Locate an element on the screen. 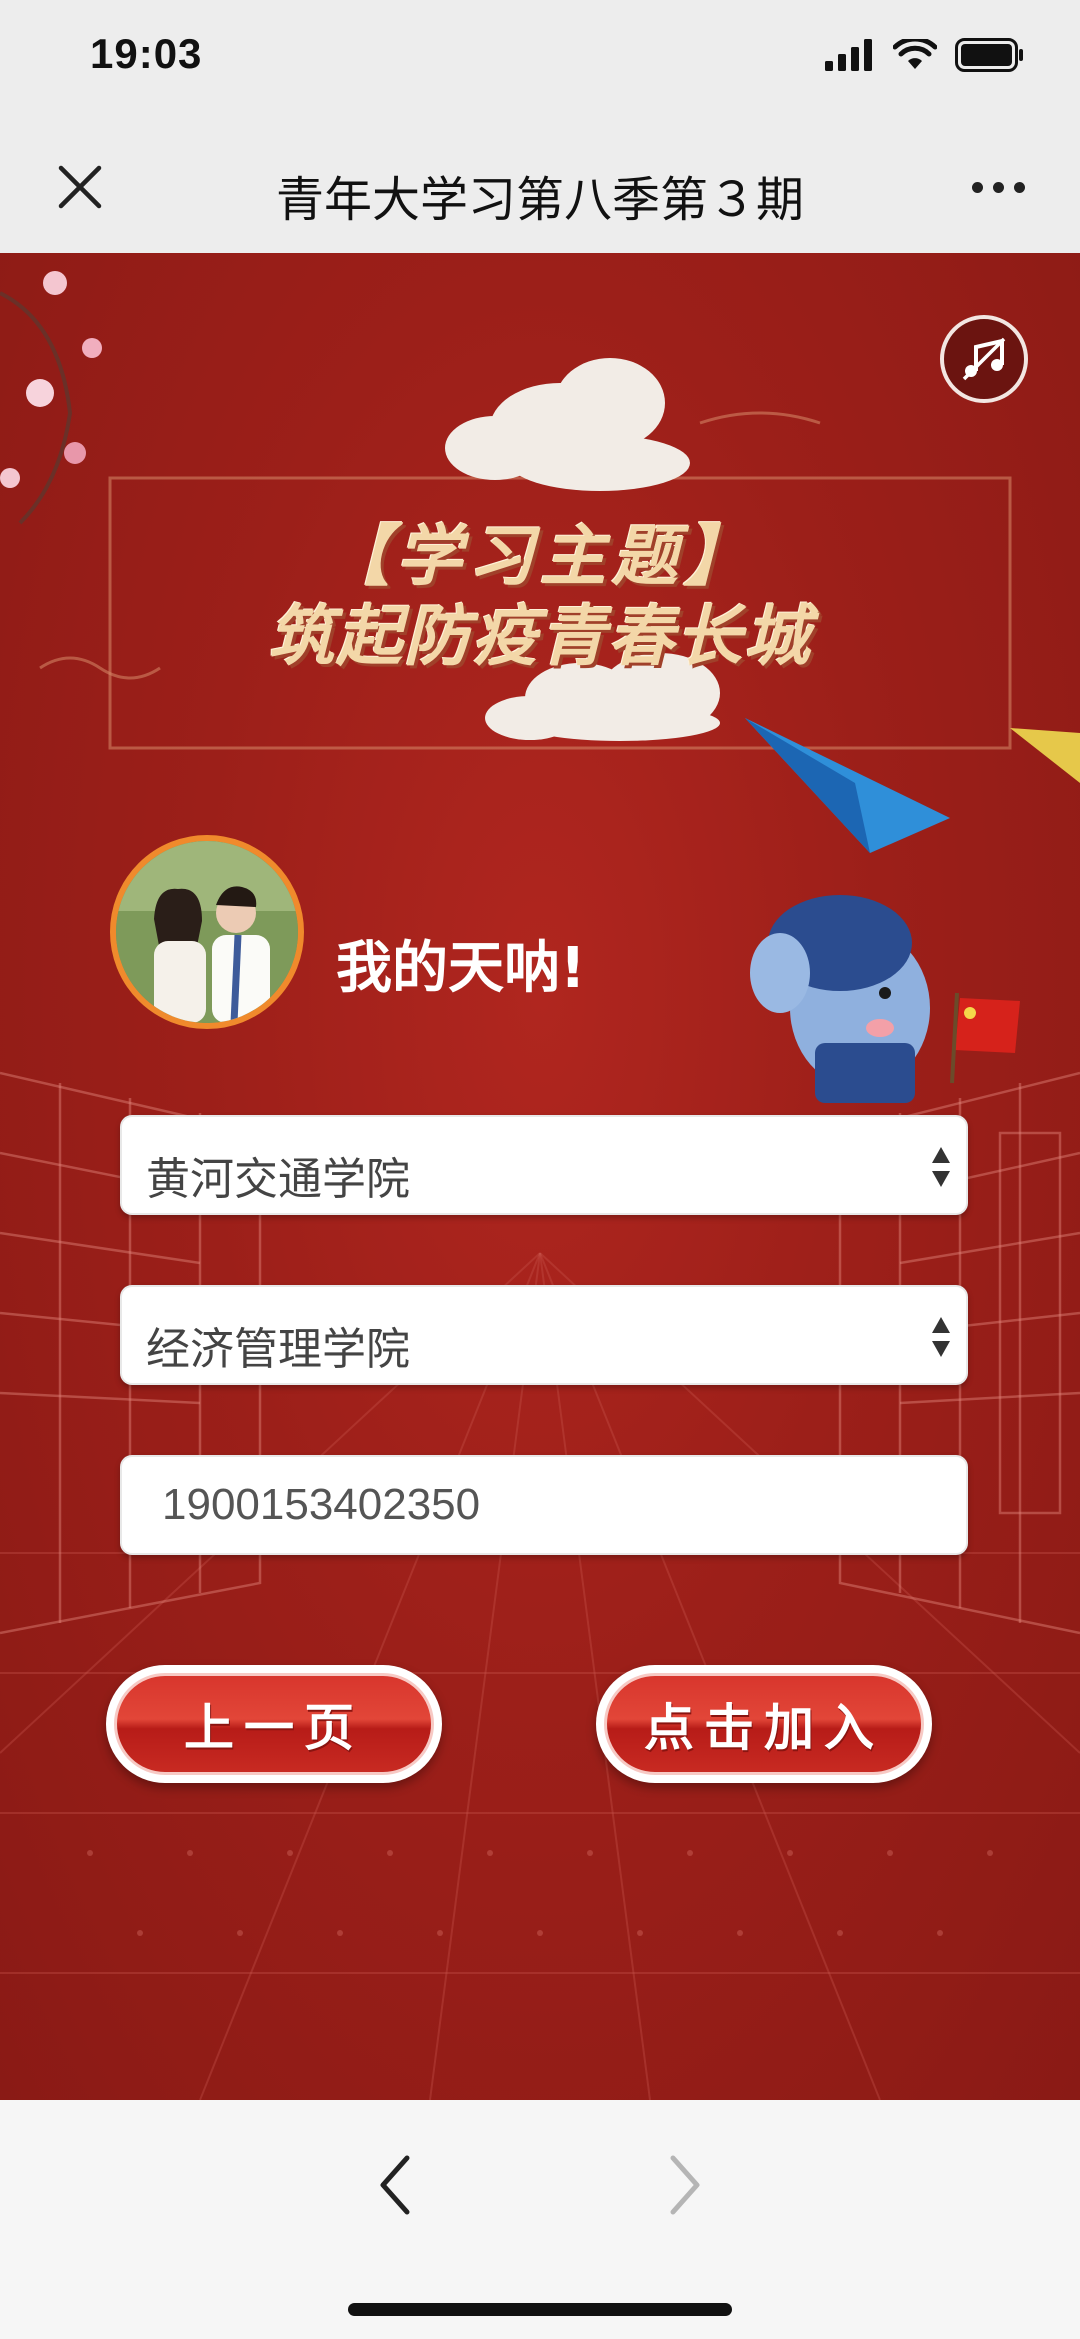 This screenshot has width=1080, height=2339. status-bar: 19:03 is located at coordinates (540, 60).